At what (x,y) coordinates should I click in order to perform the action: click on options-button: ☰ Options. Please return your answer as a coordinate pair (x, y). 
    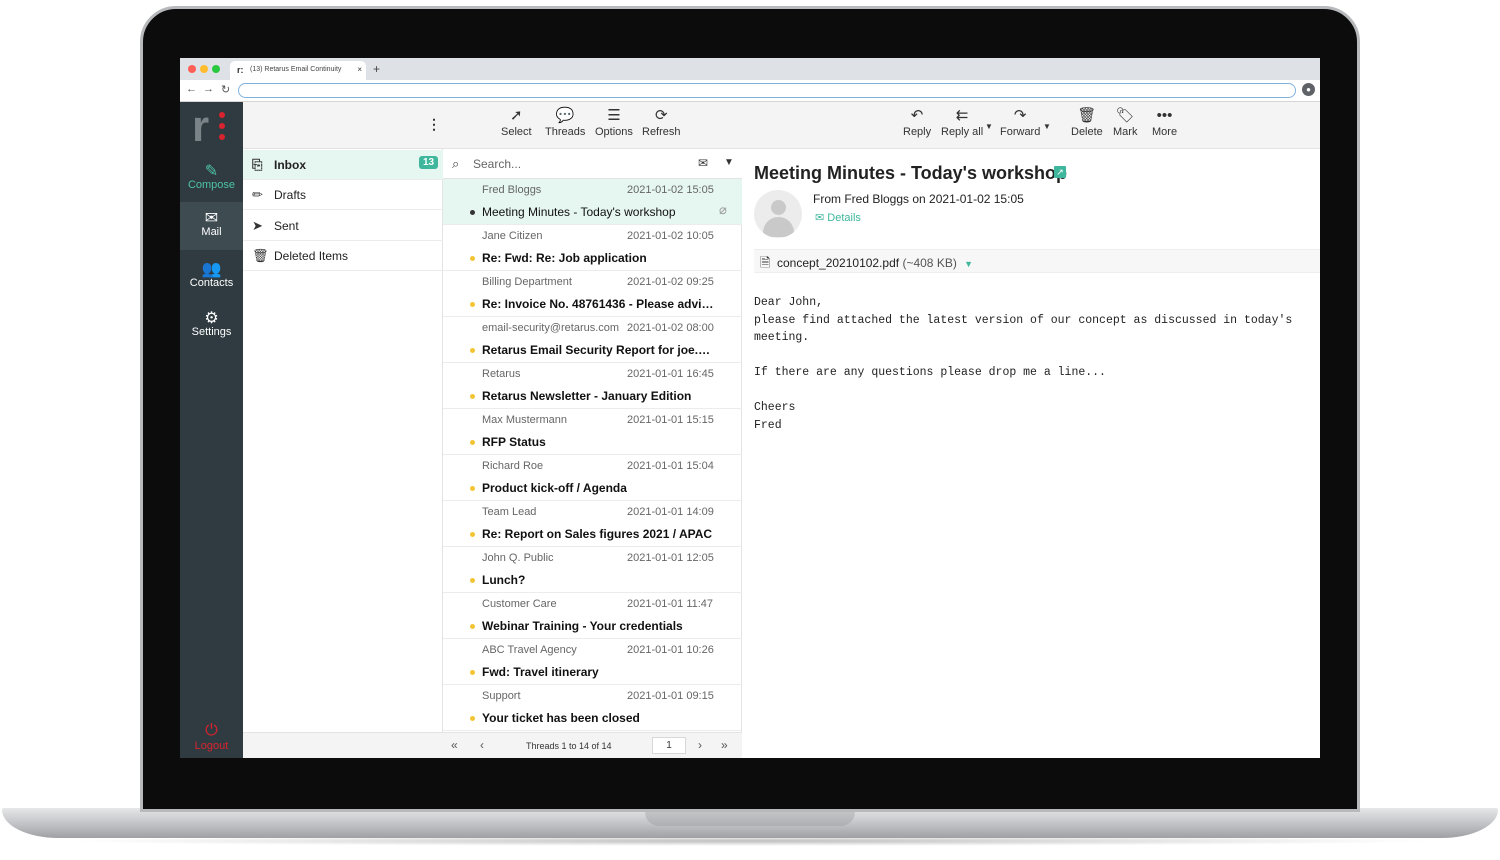
    Looking at the image, I should click on (614, 122).